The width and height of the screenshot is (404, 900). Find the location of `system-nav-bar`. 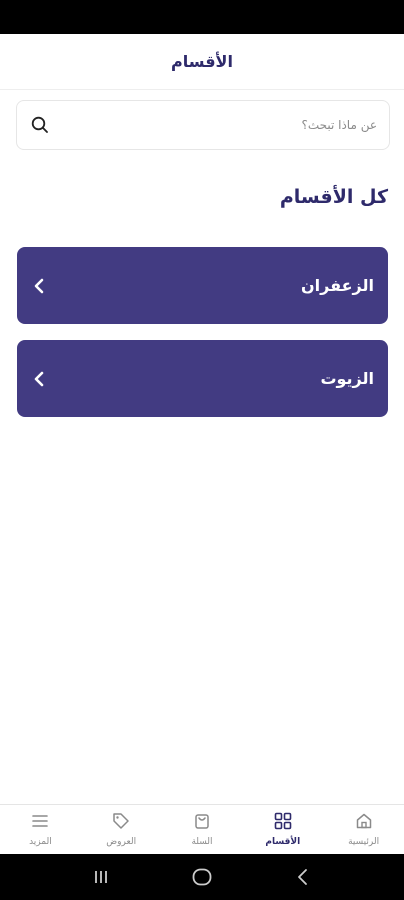

system-nav-bar is located at coordinates (202, 877).